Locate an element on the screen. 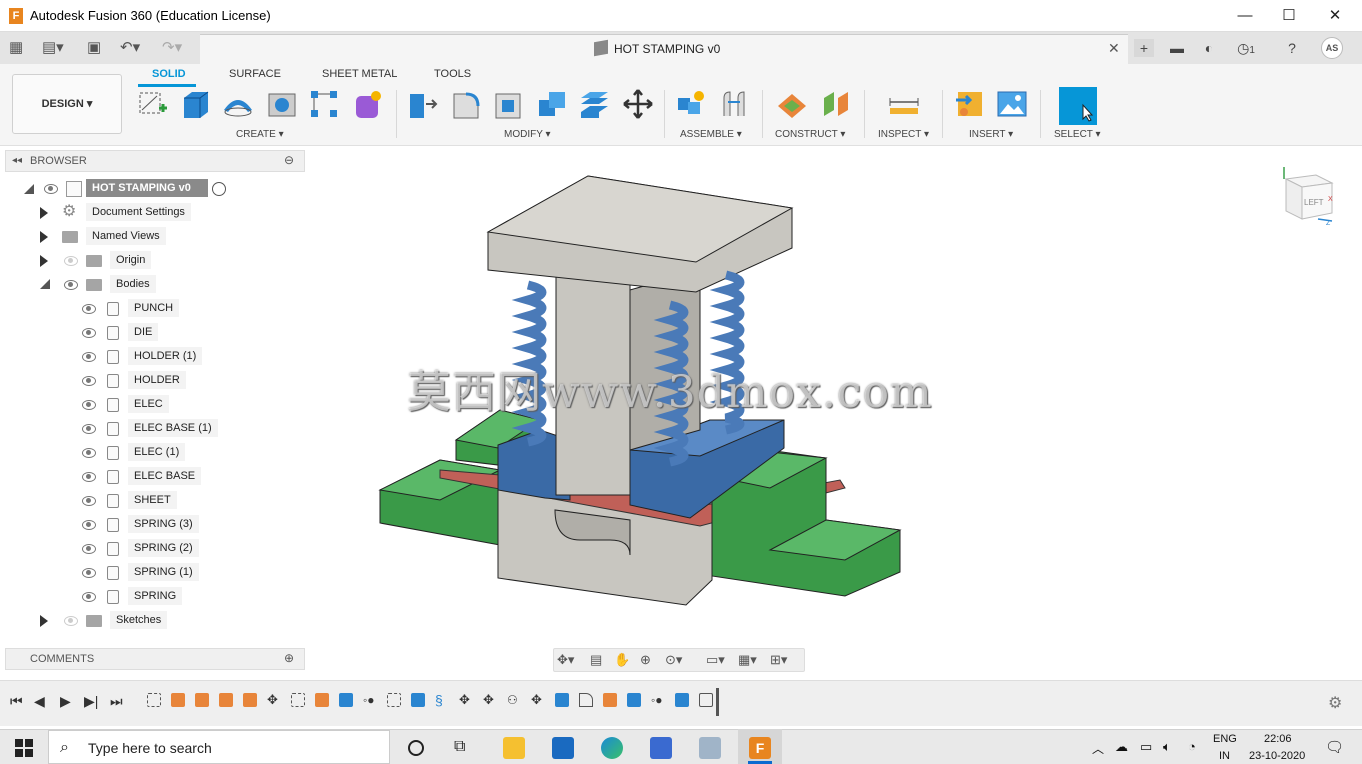 The image size is (1362, 764). look-at-icon: ▤ is located at coordinates (596, 660).